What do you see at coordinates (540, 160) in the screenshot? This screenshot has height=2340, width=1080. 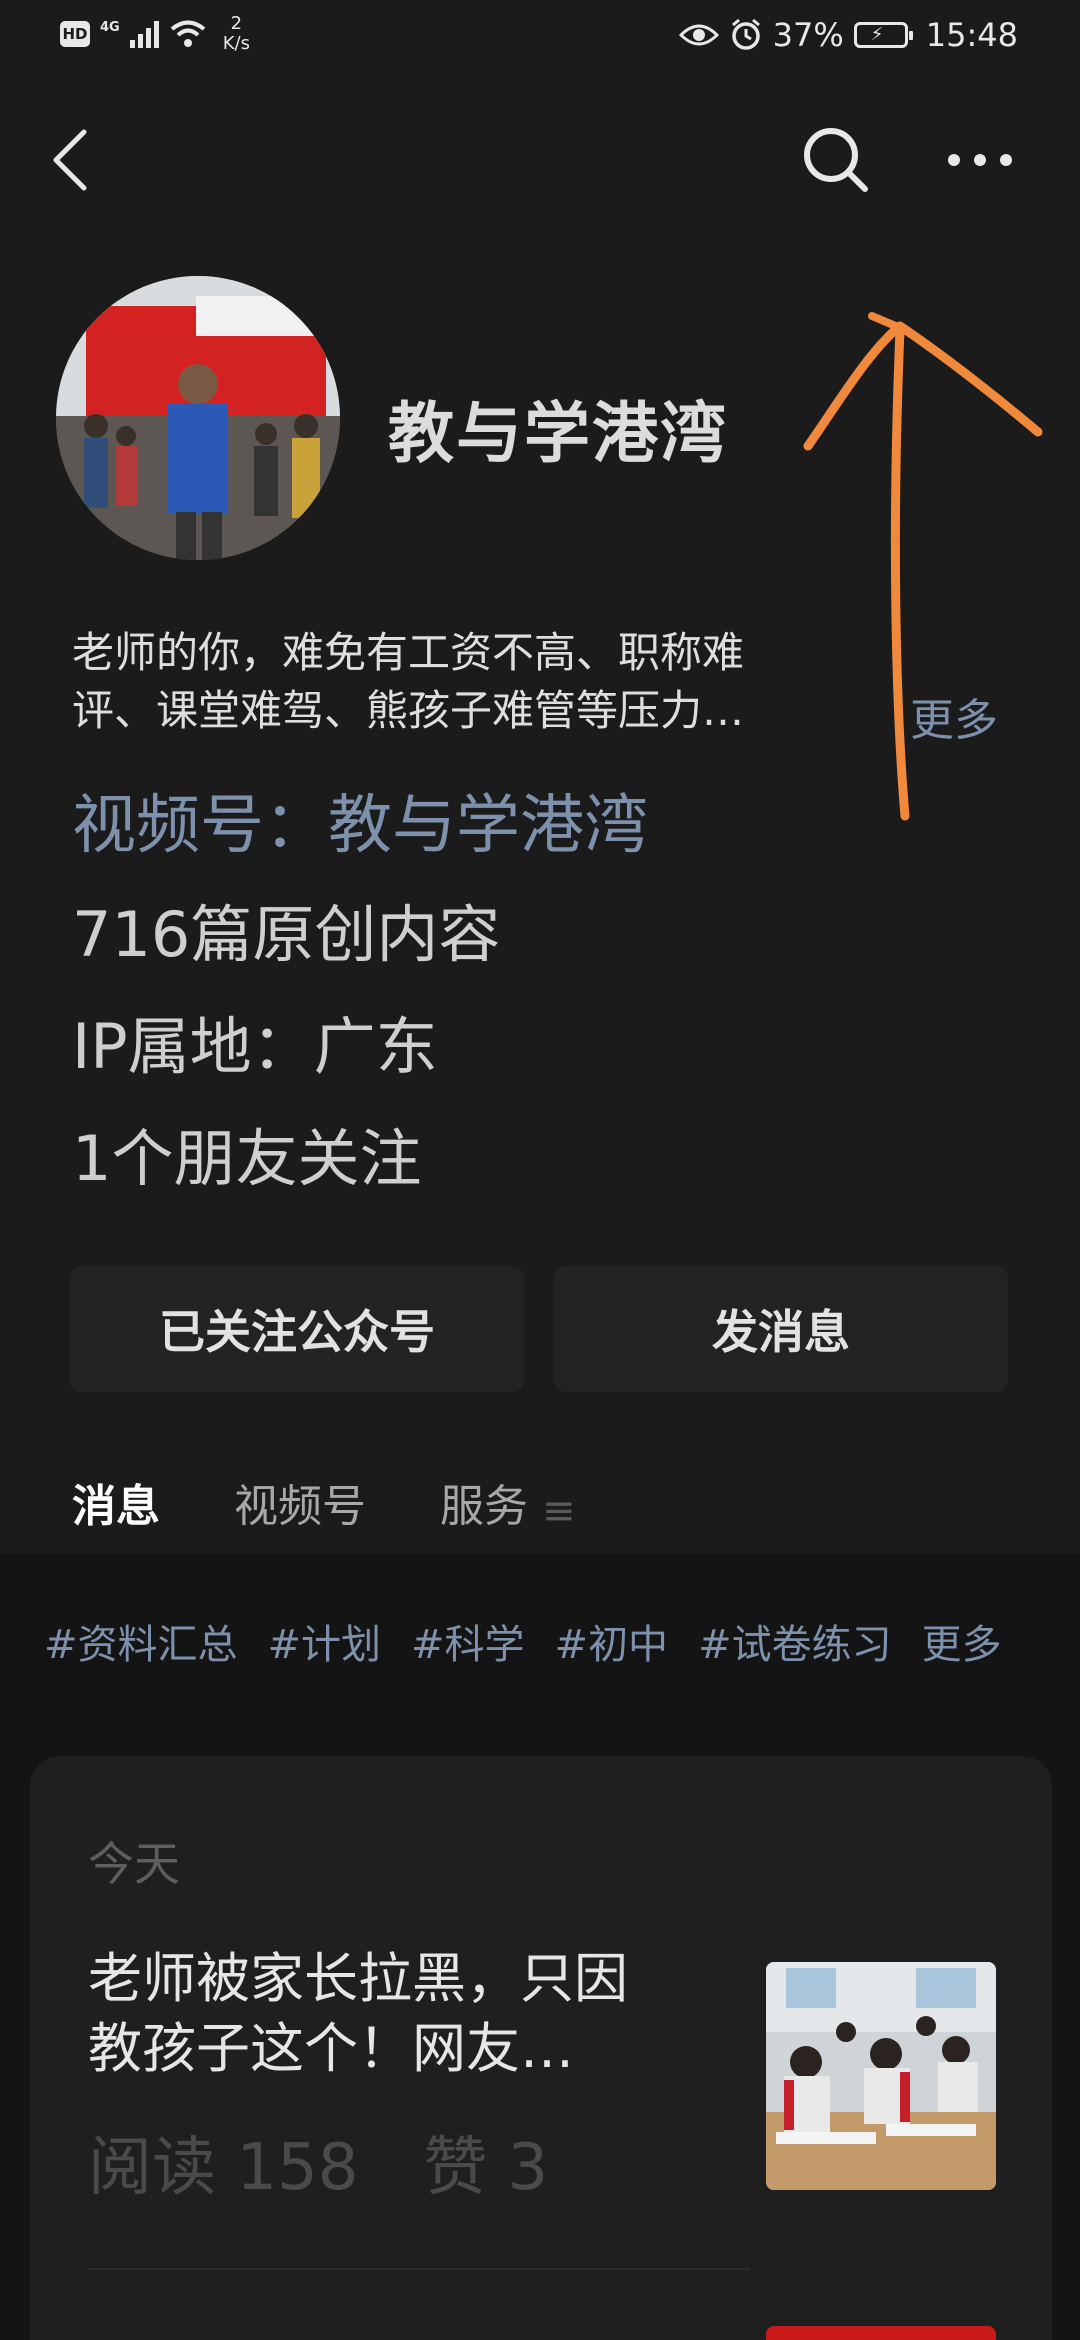 I see `top-nav` at bounding box center [540, 160].